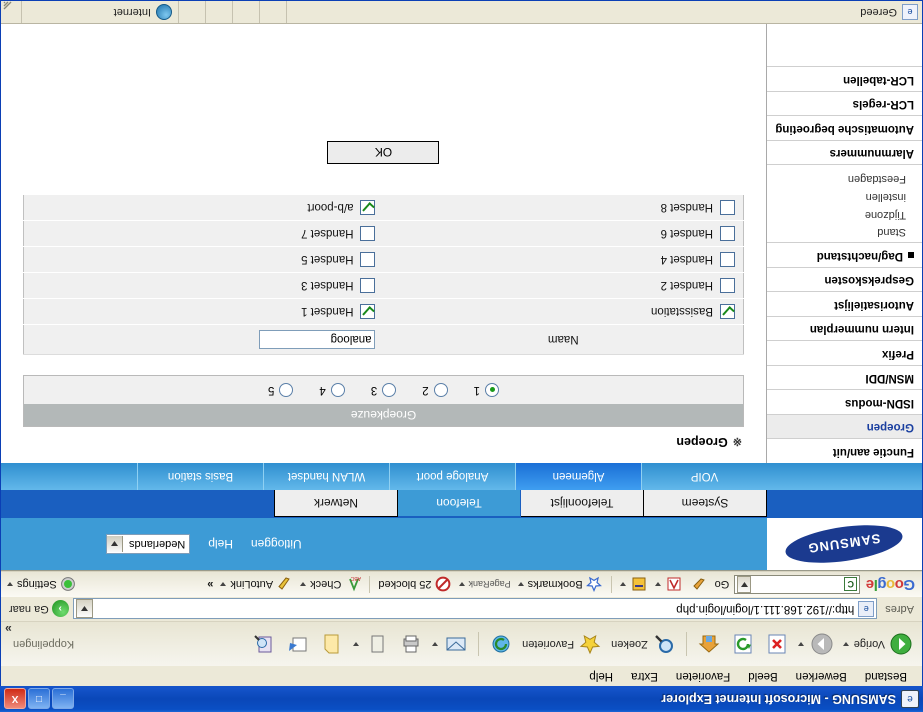 This screenshot has width=923, height=712. I want to click on sidebar-item-intern-nummerplan: Intern nummerplan, so click(844, 328).